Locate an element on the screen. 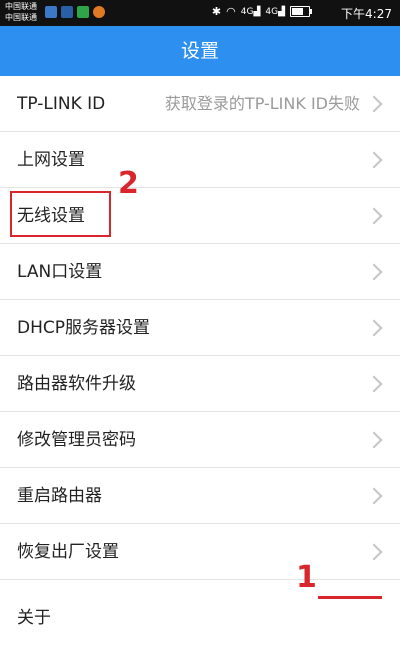 The height and width of the screenshot is (646, 400). settings-item-label: 重启路由器 is located at coordinates (59, 496).